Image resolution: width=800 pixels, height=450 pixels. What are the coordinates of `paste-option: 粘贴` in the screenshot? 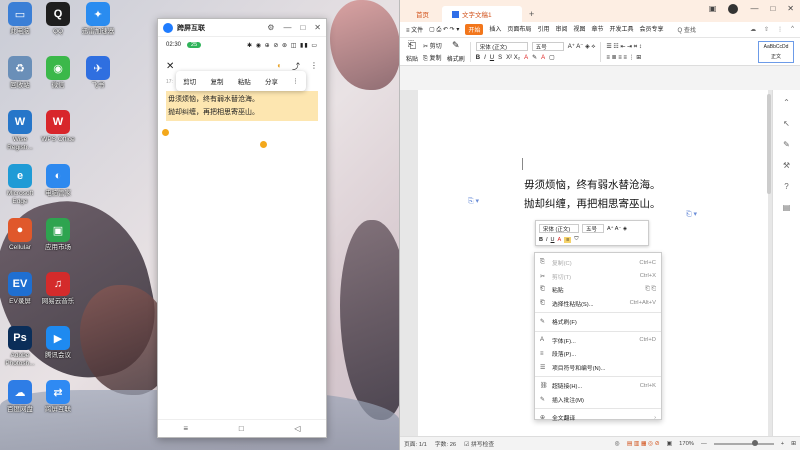 It's located at (244, 81).